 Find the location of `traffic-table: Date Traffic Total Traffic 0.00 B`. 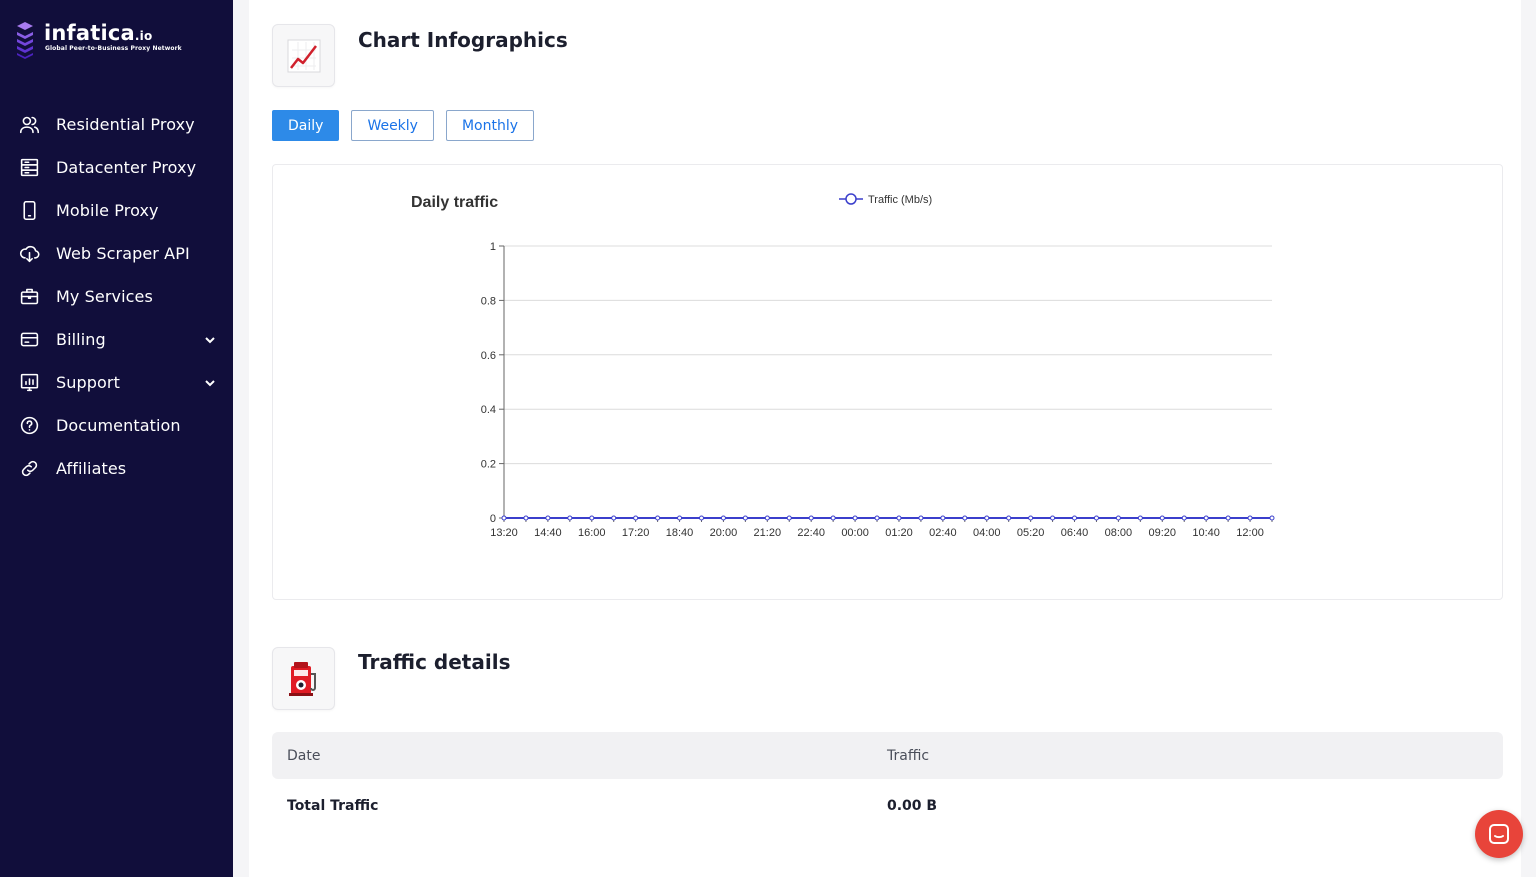

traffic-table: Date Traffic Total Traffic 0.00 B is located at coordinates (887, 782).